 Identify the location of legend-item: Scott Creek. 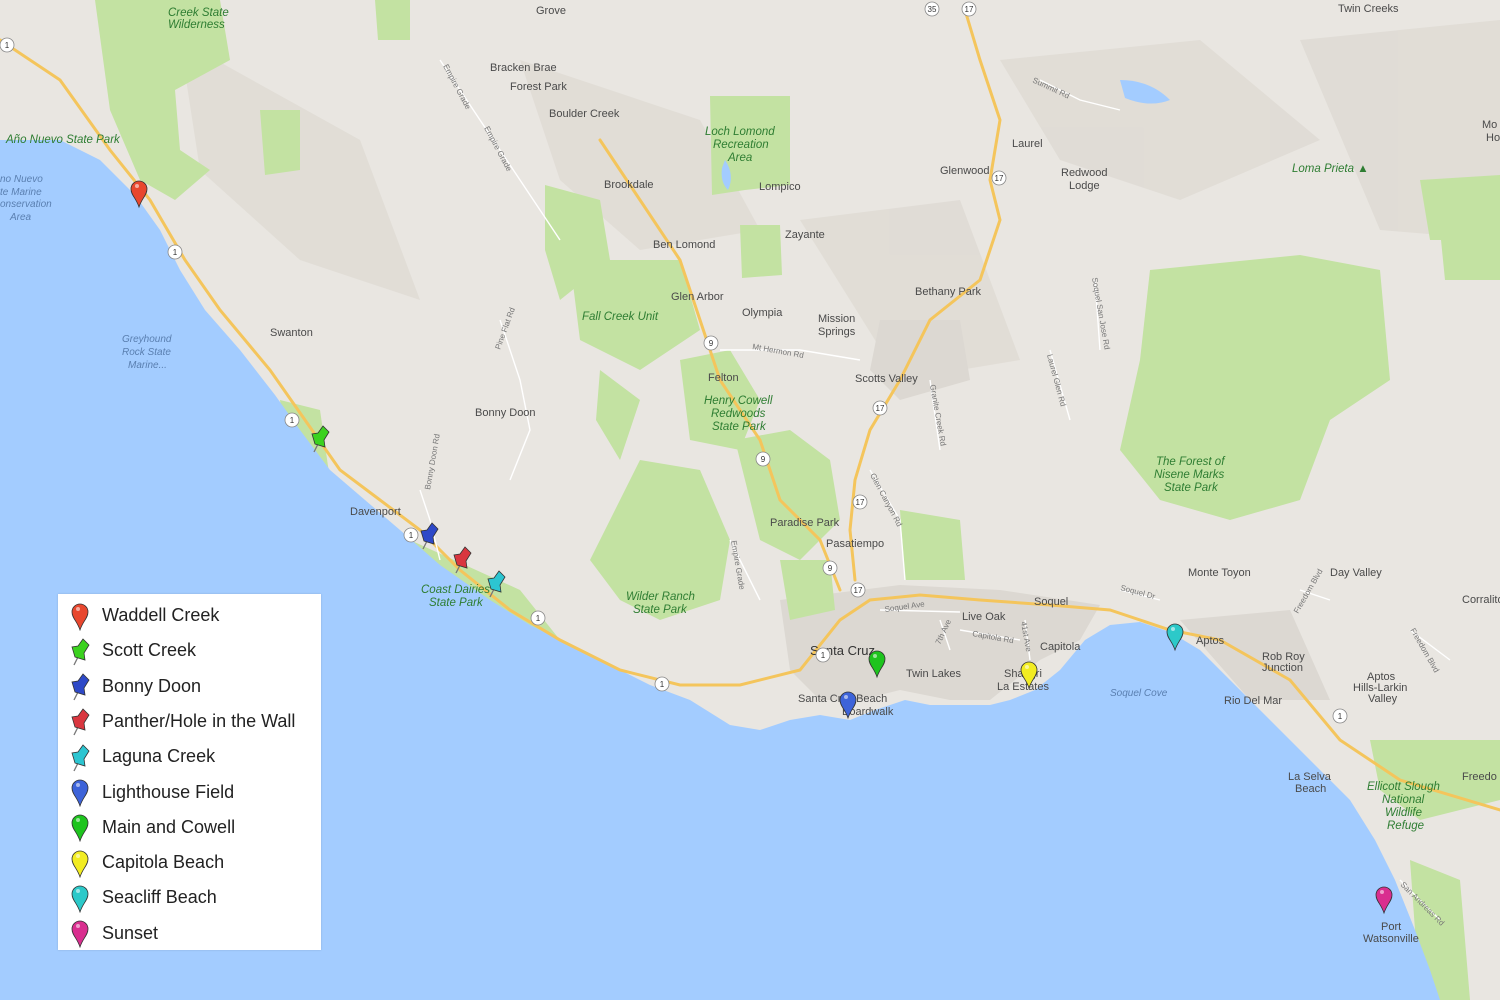
(127, 650).